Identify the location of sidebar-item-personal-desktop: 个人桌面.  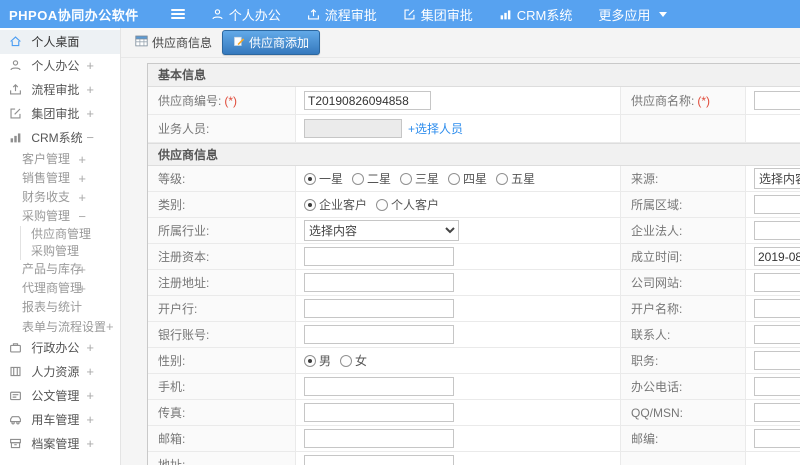
(60, 42).